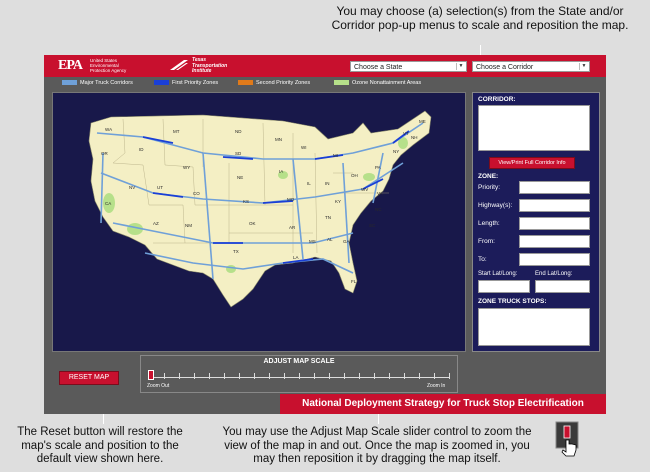  What do you see at coordinates (414, 137) in the screenshot?
I see `svg-text: NH` at bounding box center [414, 137].